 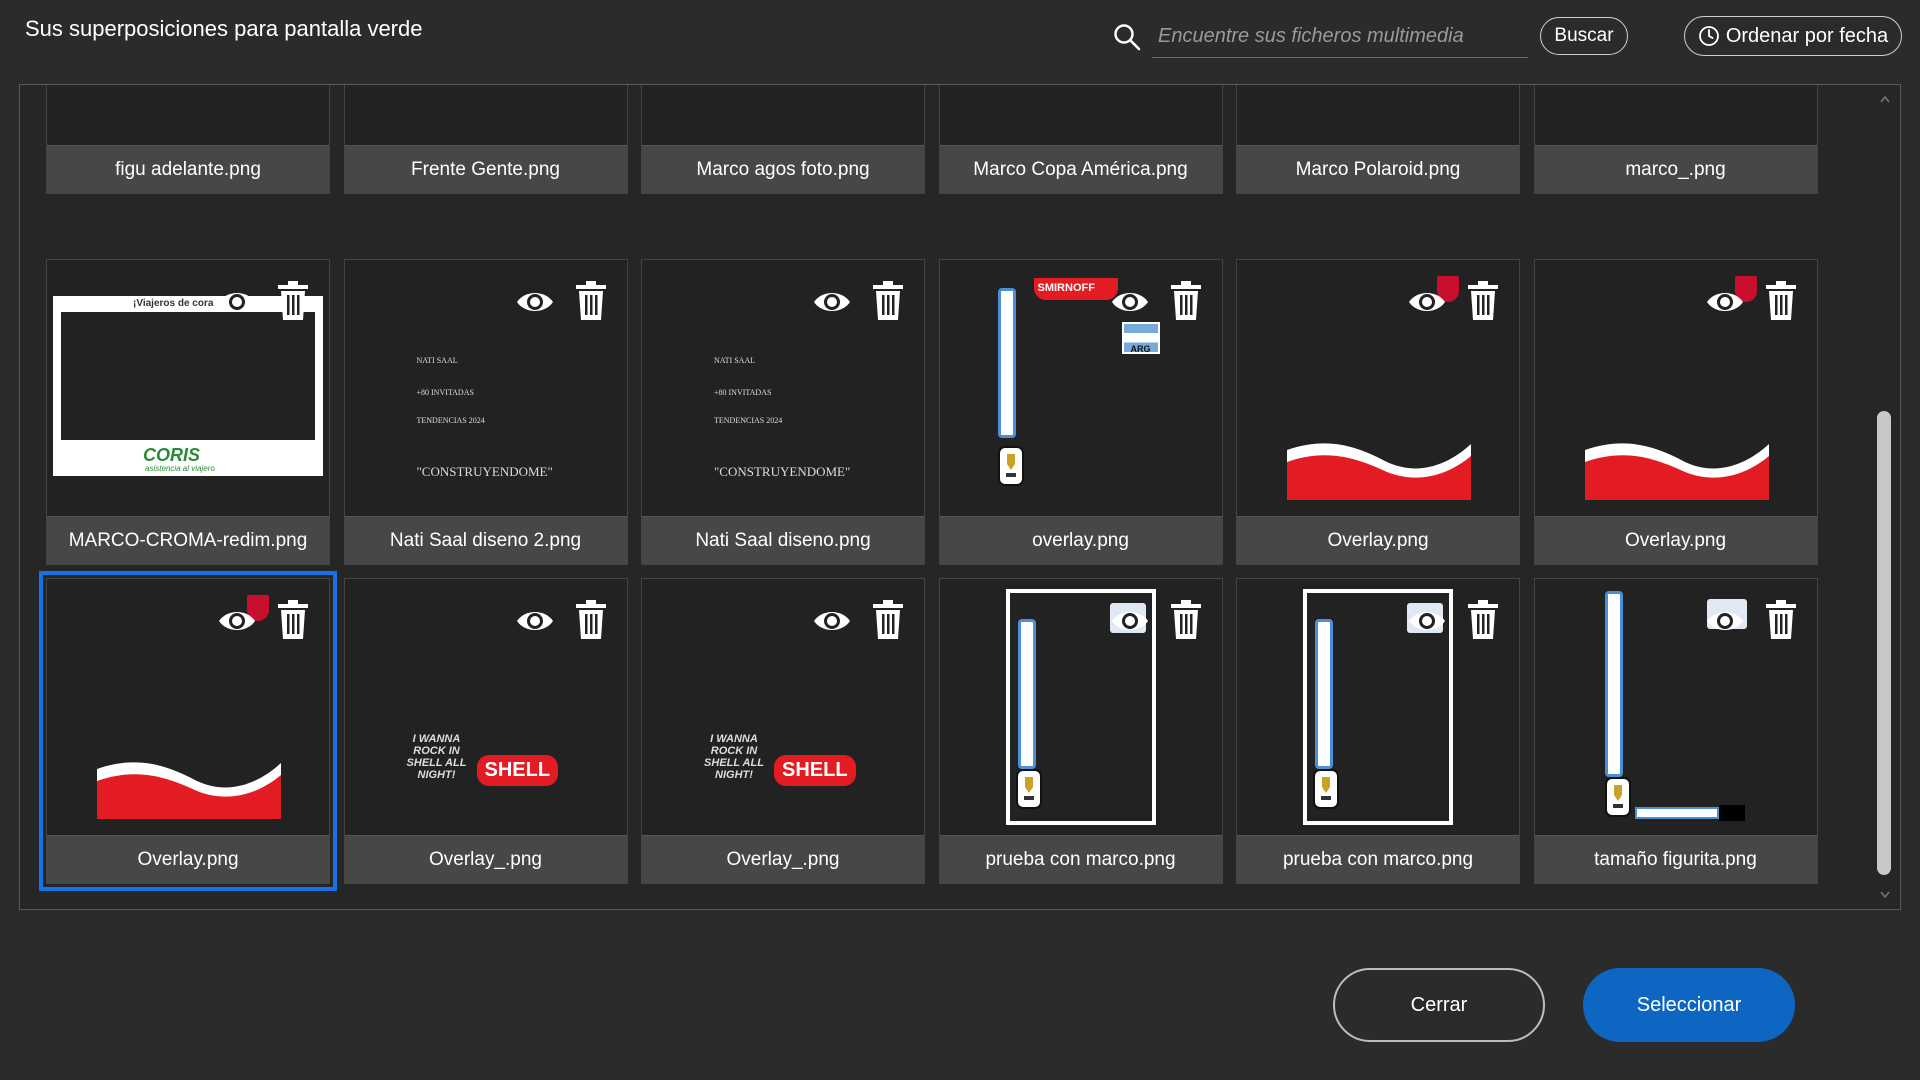 I want to click on search-field, so click(x=1340, y=37).